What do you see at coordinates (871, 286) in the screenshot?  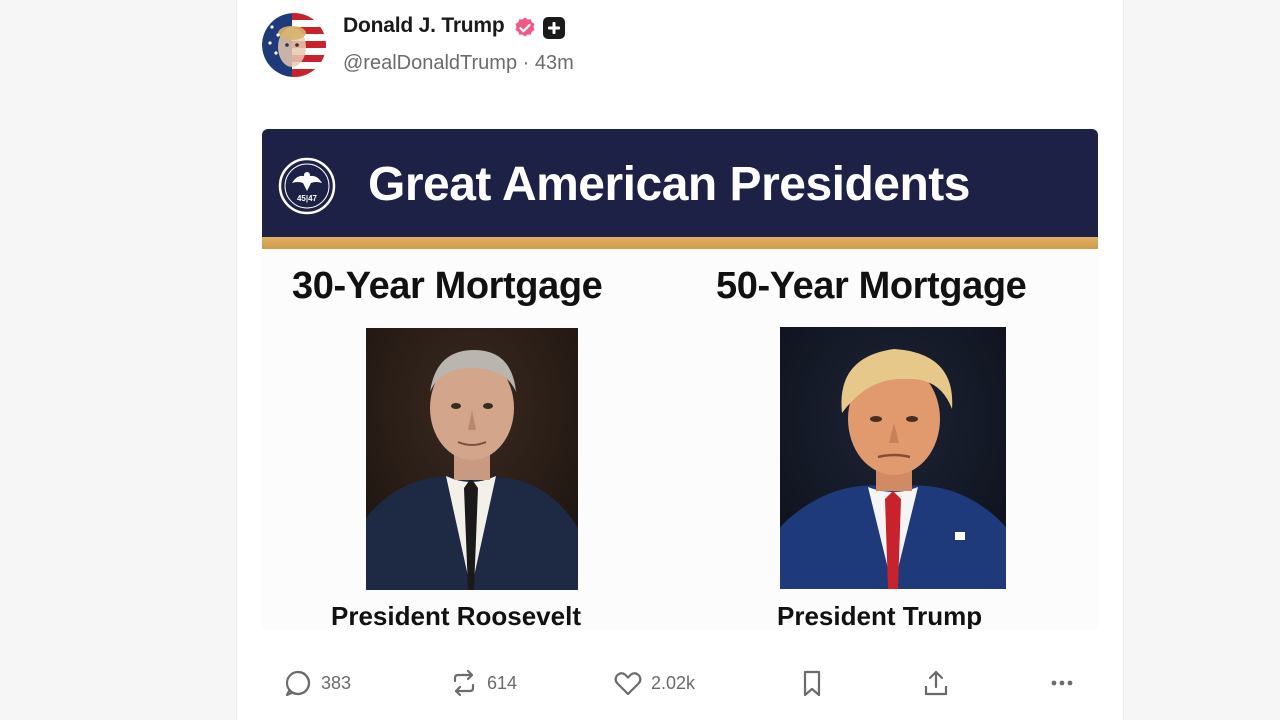 I see `right-column-heading: 50-Year Mortgage` at bounding box center [871, 286].